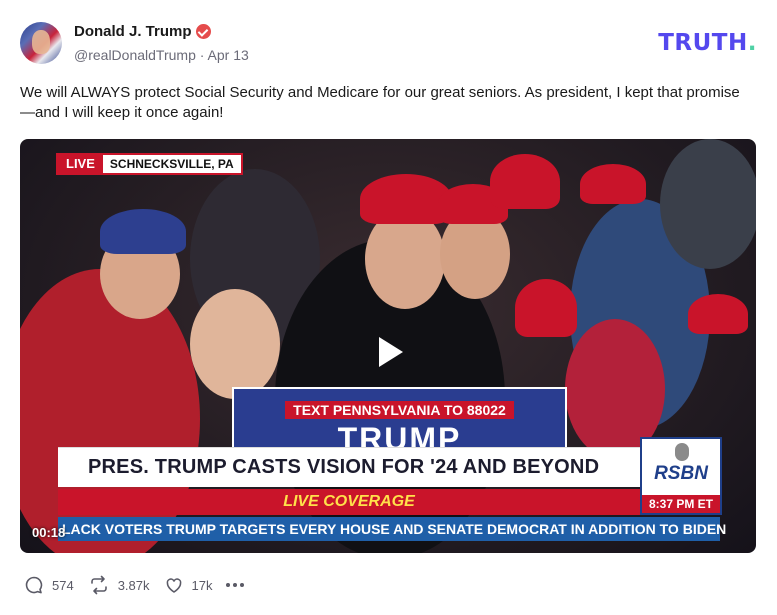 This screenshot has width=777, height=615. What do you see at coordinates (235, 585) in the screenshot?
I see `more-icon` at bounding box center [235, 585].